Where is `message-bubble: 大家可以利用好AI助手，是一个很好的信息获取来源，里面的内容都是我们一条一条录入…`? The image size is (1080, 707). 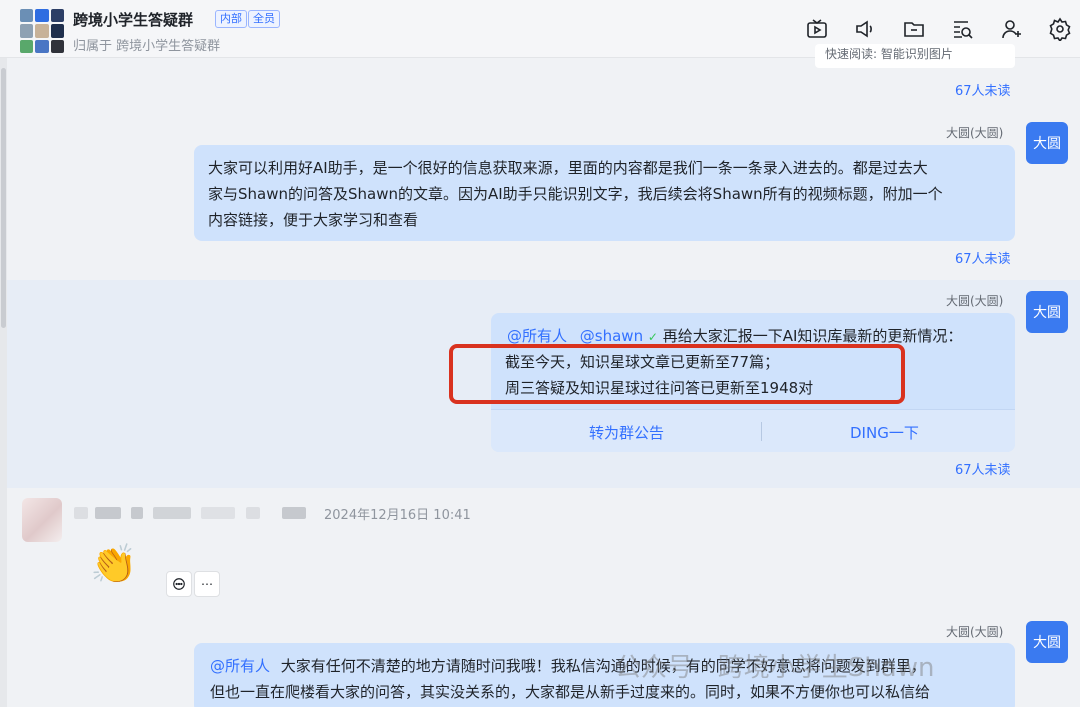 message-bubble: 大家可以利用好AI助手，是一个很好的信息获取来源，里面的内容都是我们一条一条录入… is located at coordinates (604, 193).